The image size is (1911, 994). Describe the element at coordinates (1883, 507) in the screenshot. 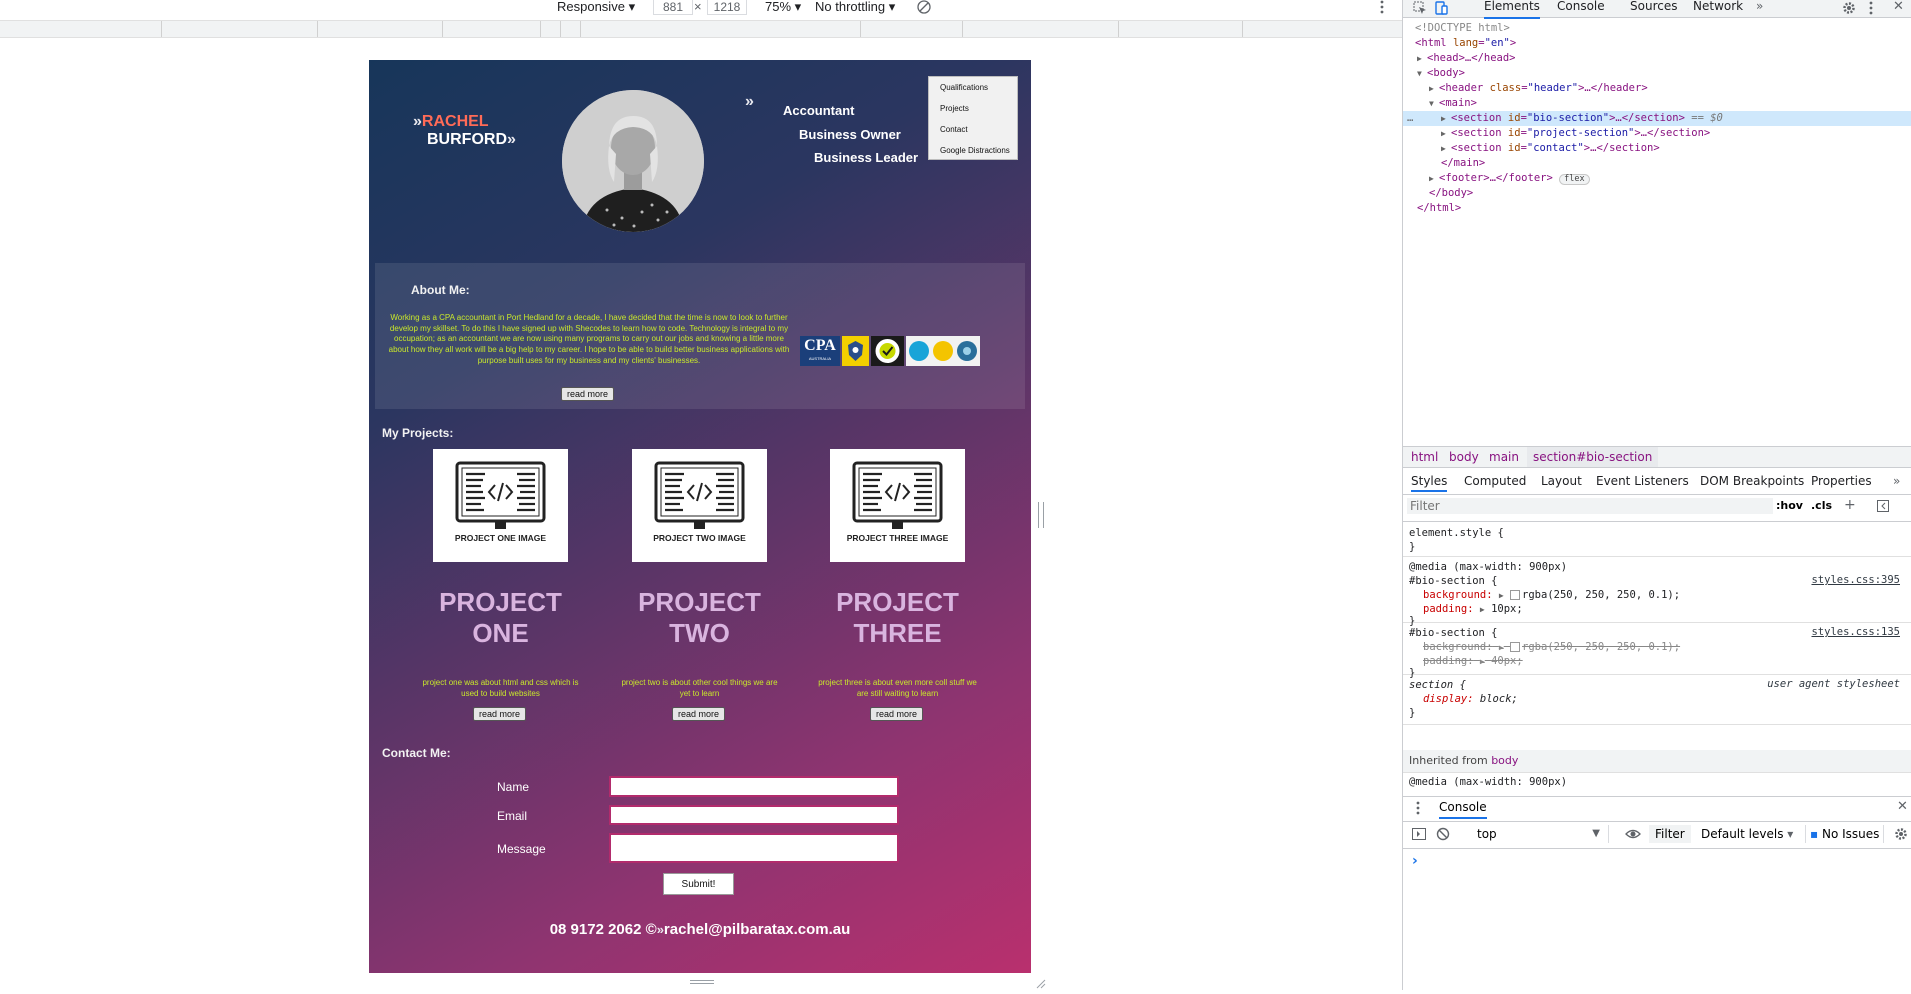

I see `toggle-sidebar-icon` at that location.